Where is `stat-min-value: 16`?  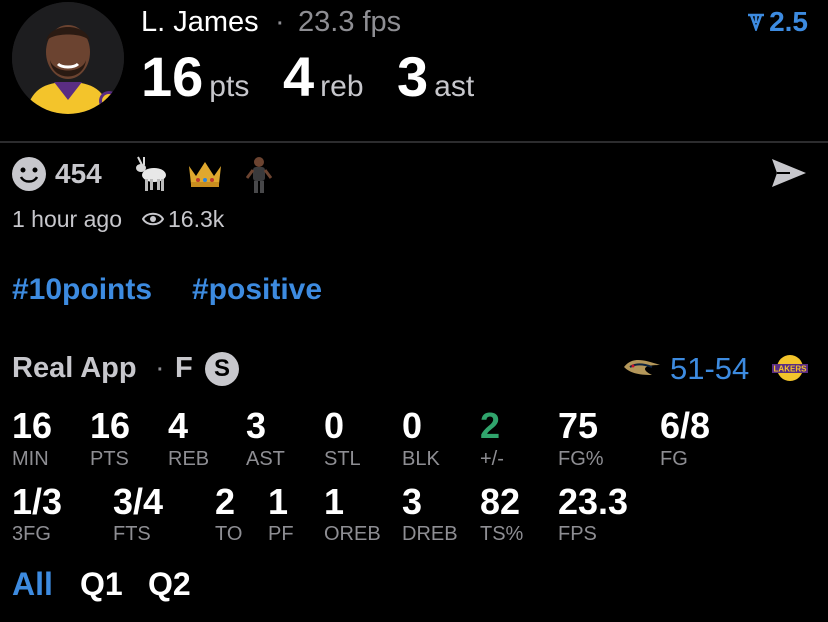 stat-min-value: 16 is located at coordinates (32, 425).